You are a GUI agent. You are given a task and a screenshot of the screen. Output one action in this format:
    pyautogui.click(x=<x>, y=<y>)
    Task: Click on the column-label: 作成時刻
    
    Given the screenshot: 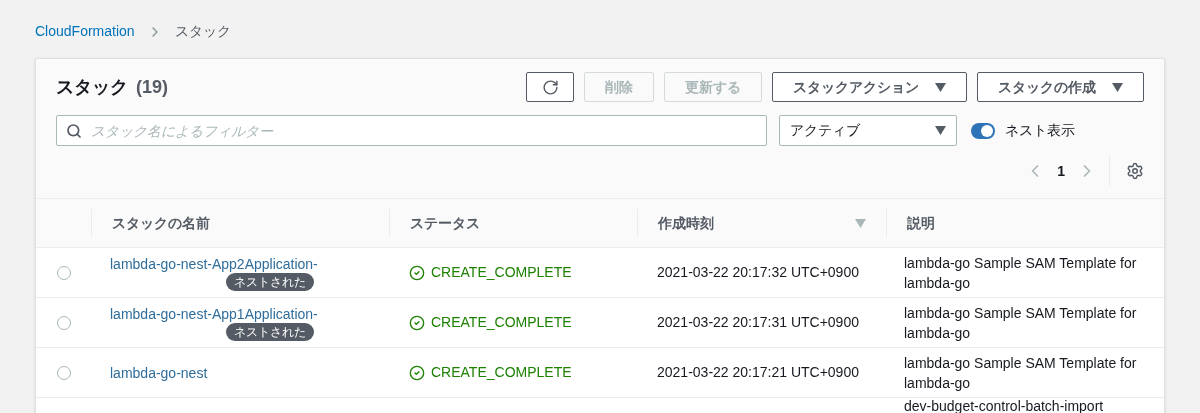 What is the action you would take?
    pyautogui.click(x=686, y=223)
    